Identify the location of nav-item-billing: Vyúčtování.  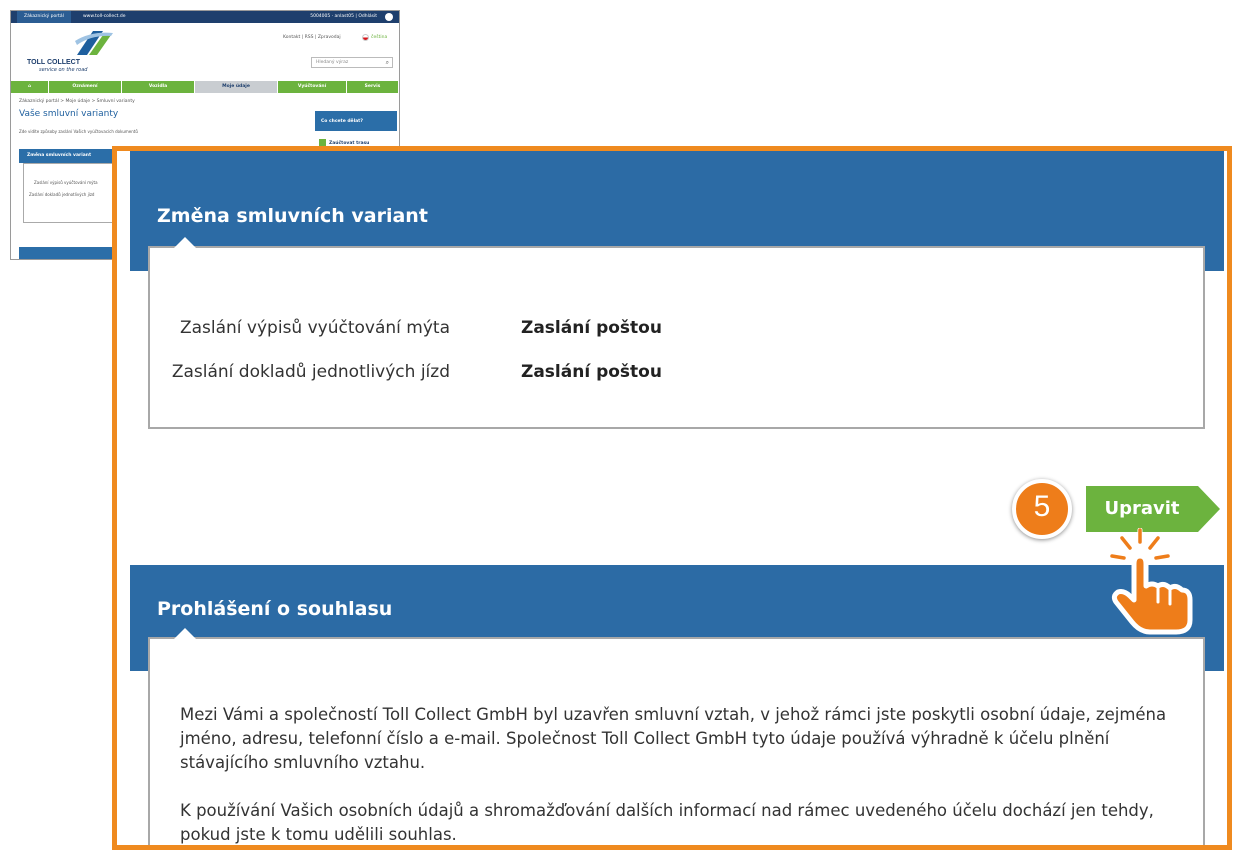
(312, 87).